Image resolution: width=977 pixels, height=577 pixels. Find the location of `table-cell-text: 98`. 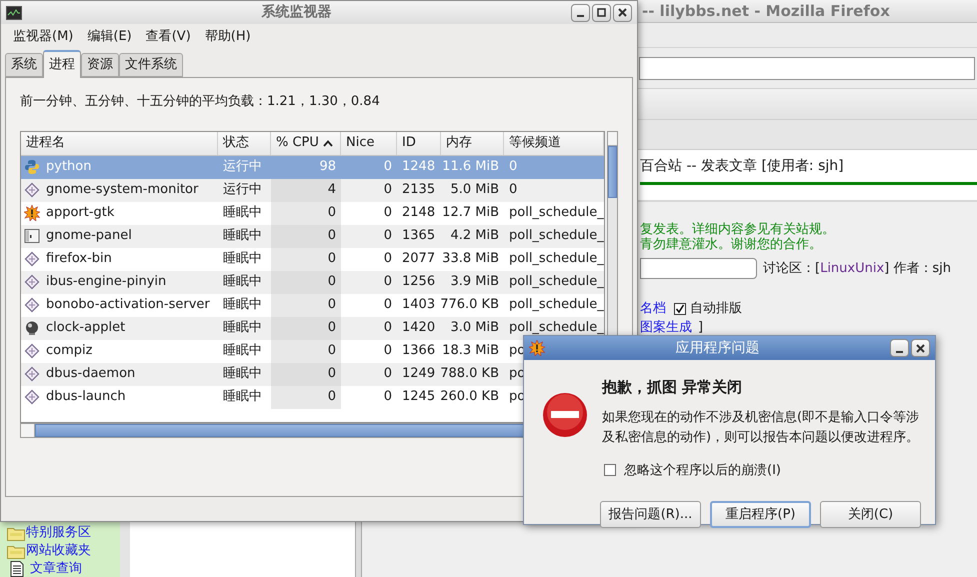

table-cell-text: 98 is located at coordinates (327, 167).